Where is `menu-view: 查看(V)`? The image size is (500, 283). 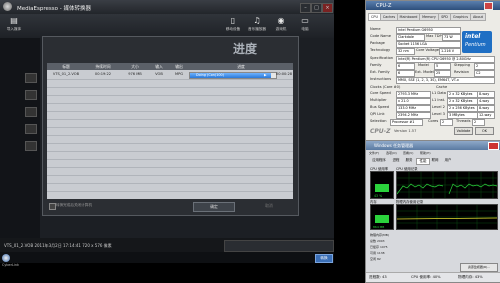 menu-view: 查看(V) is located at coordinates (408, 153).